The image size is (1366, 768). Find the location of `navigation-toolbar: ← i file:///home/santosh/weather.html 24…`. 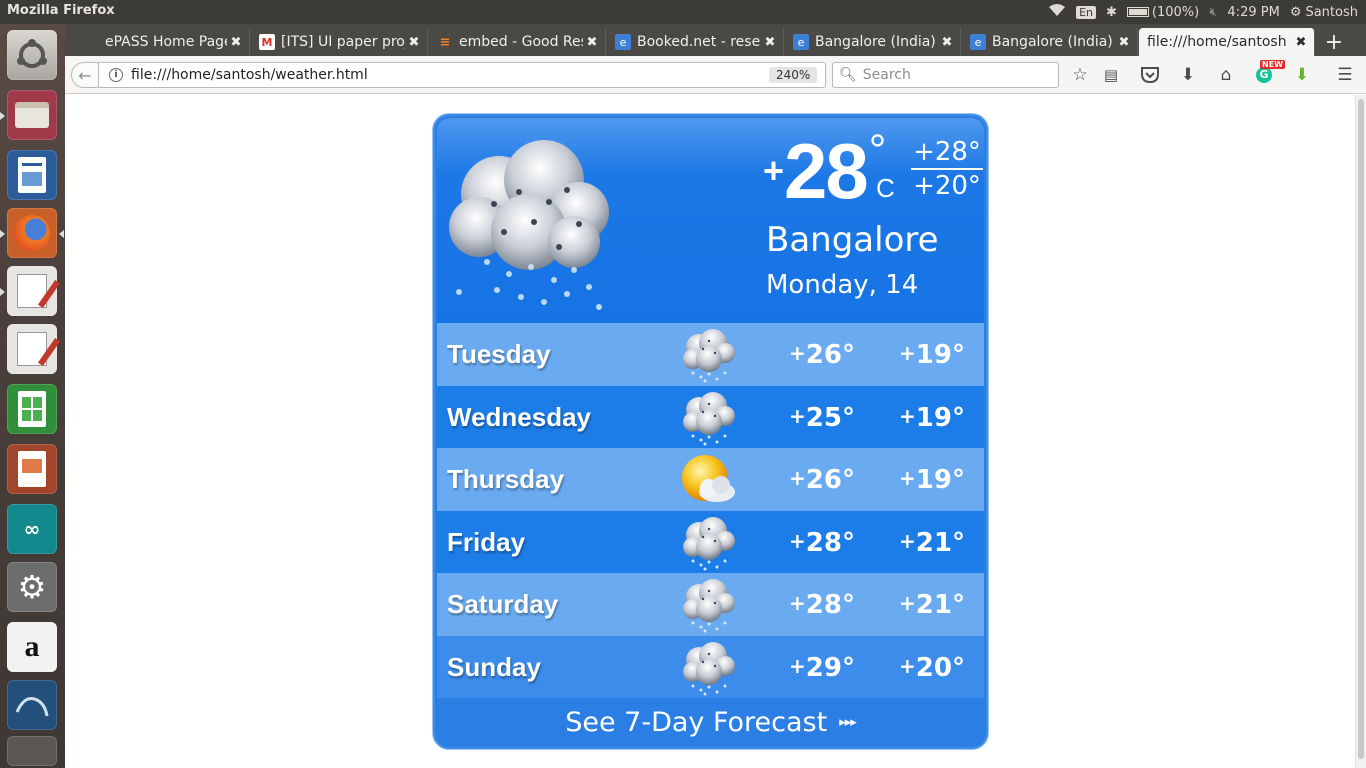

navigation-toolbar: ← i file:///home/santosh/weather.html 24… is located at coordinates (715, 75).